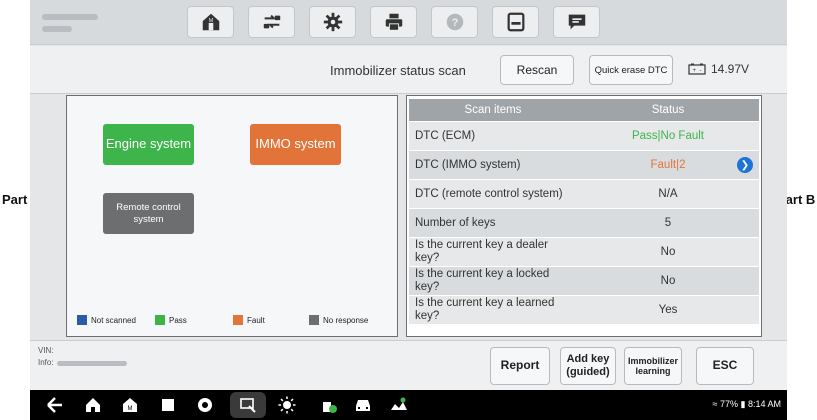 The height and width of the screenshot is (420, 817). Describe the element at coordinates (493, 136) in the screenshot. I see `scan-item-cell: DTC (ECM)` at that location.